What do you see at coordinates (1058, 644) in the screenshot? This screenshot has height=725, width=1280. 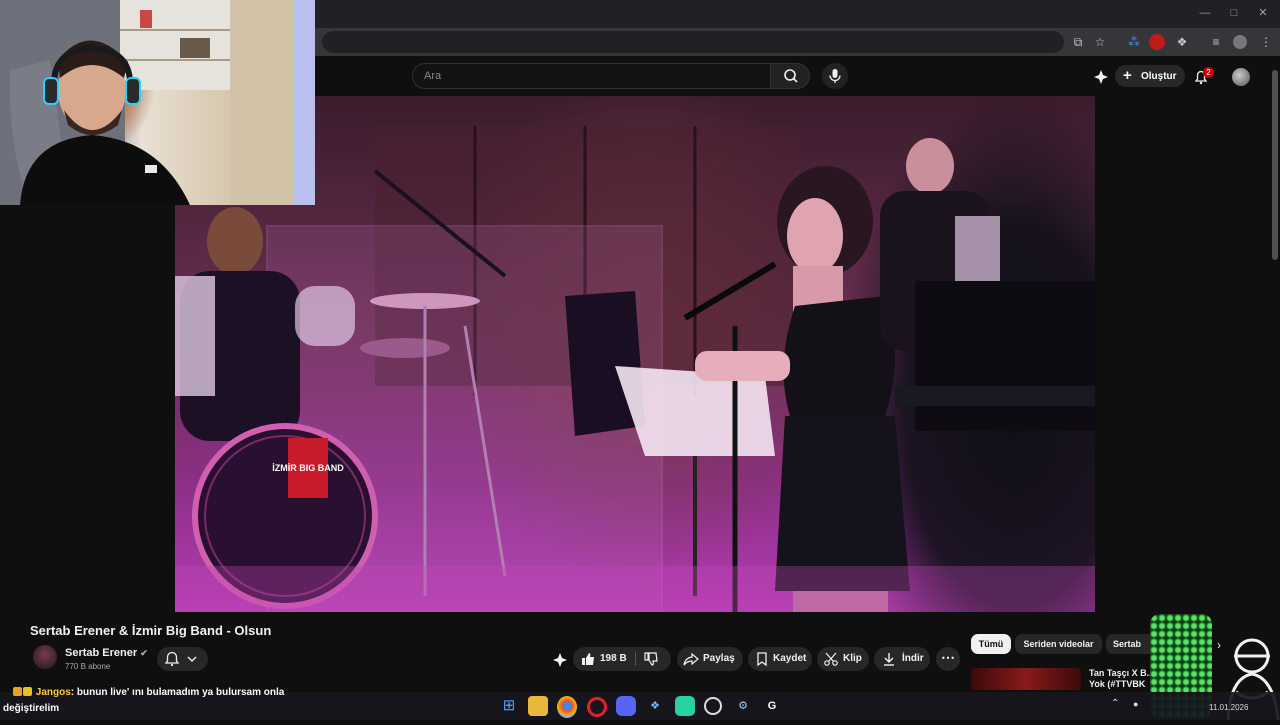 I see `chip-series-videos: Seriden videolar` at bounding box center [1058, 644].